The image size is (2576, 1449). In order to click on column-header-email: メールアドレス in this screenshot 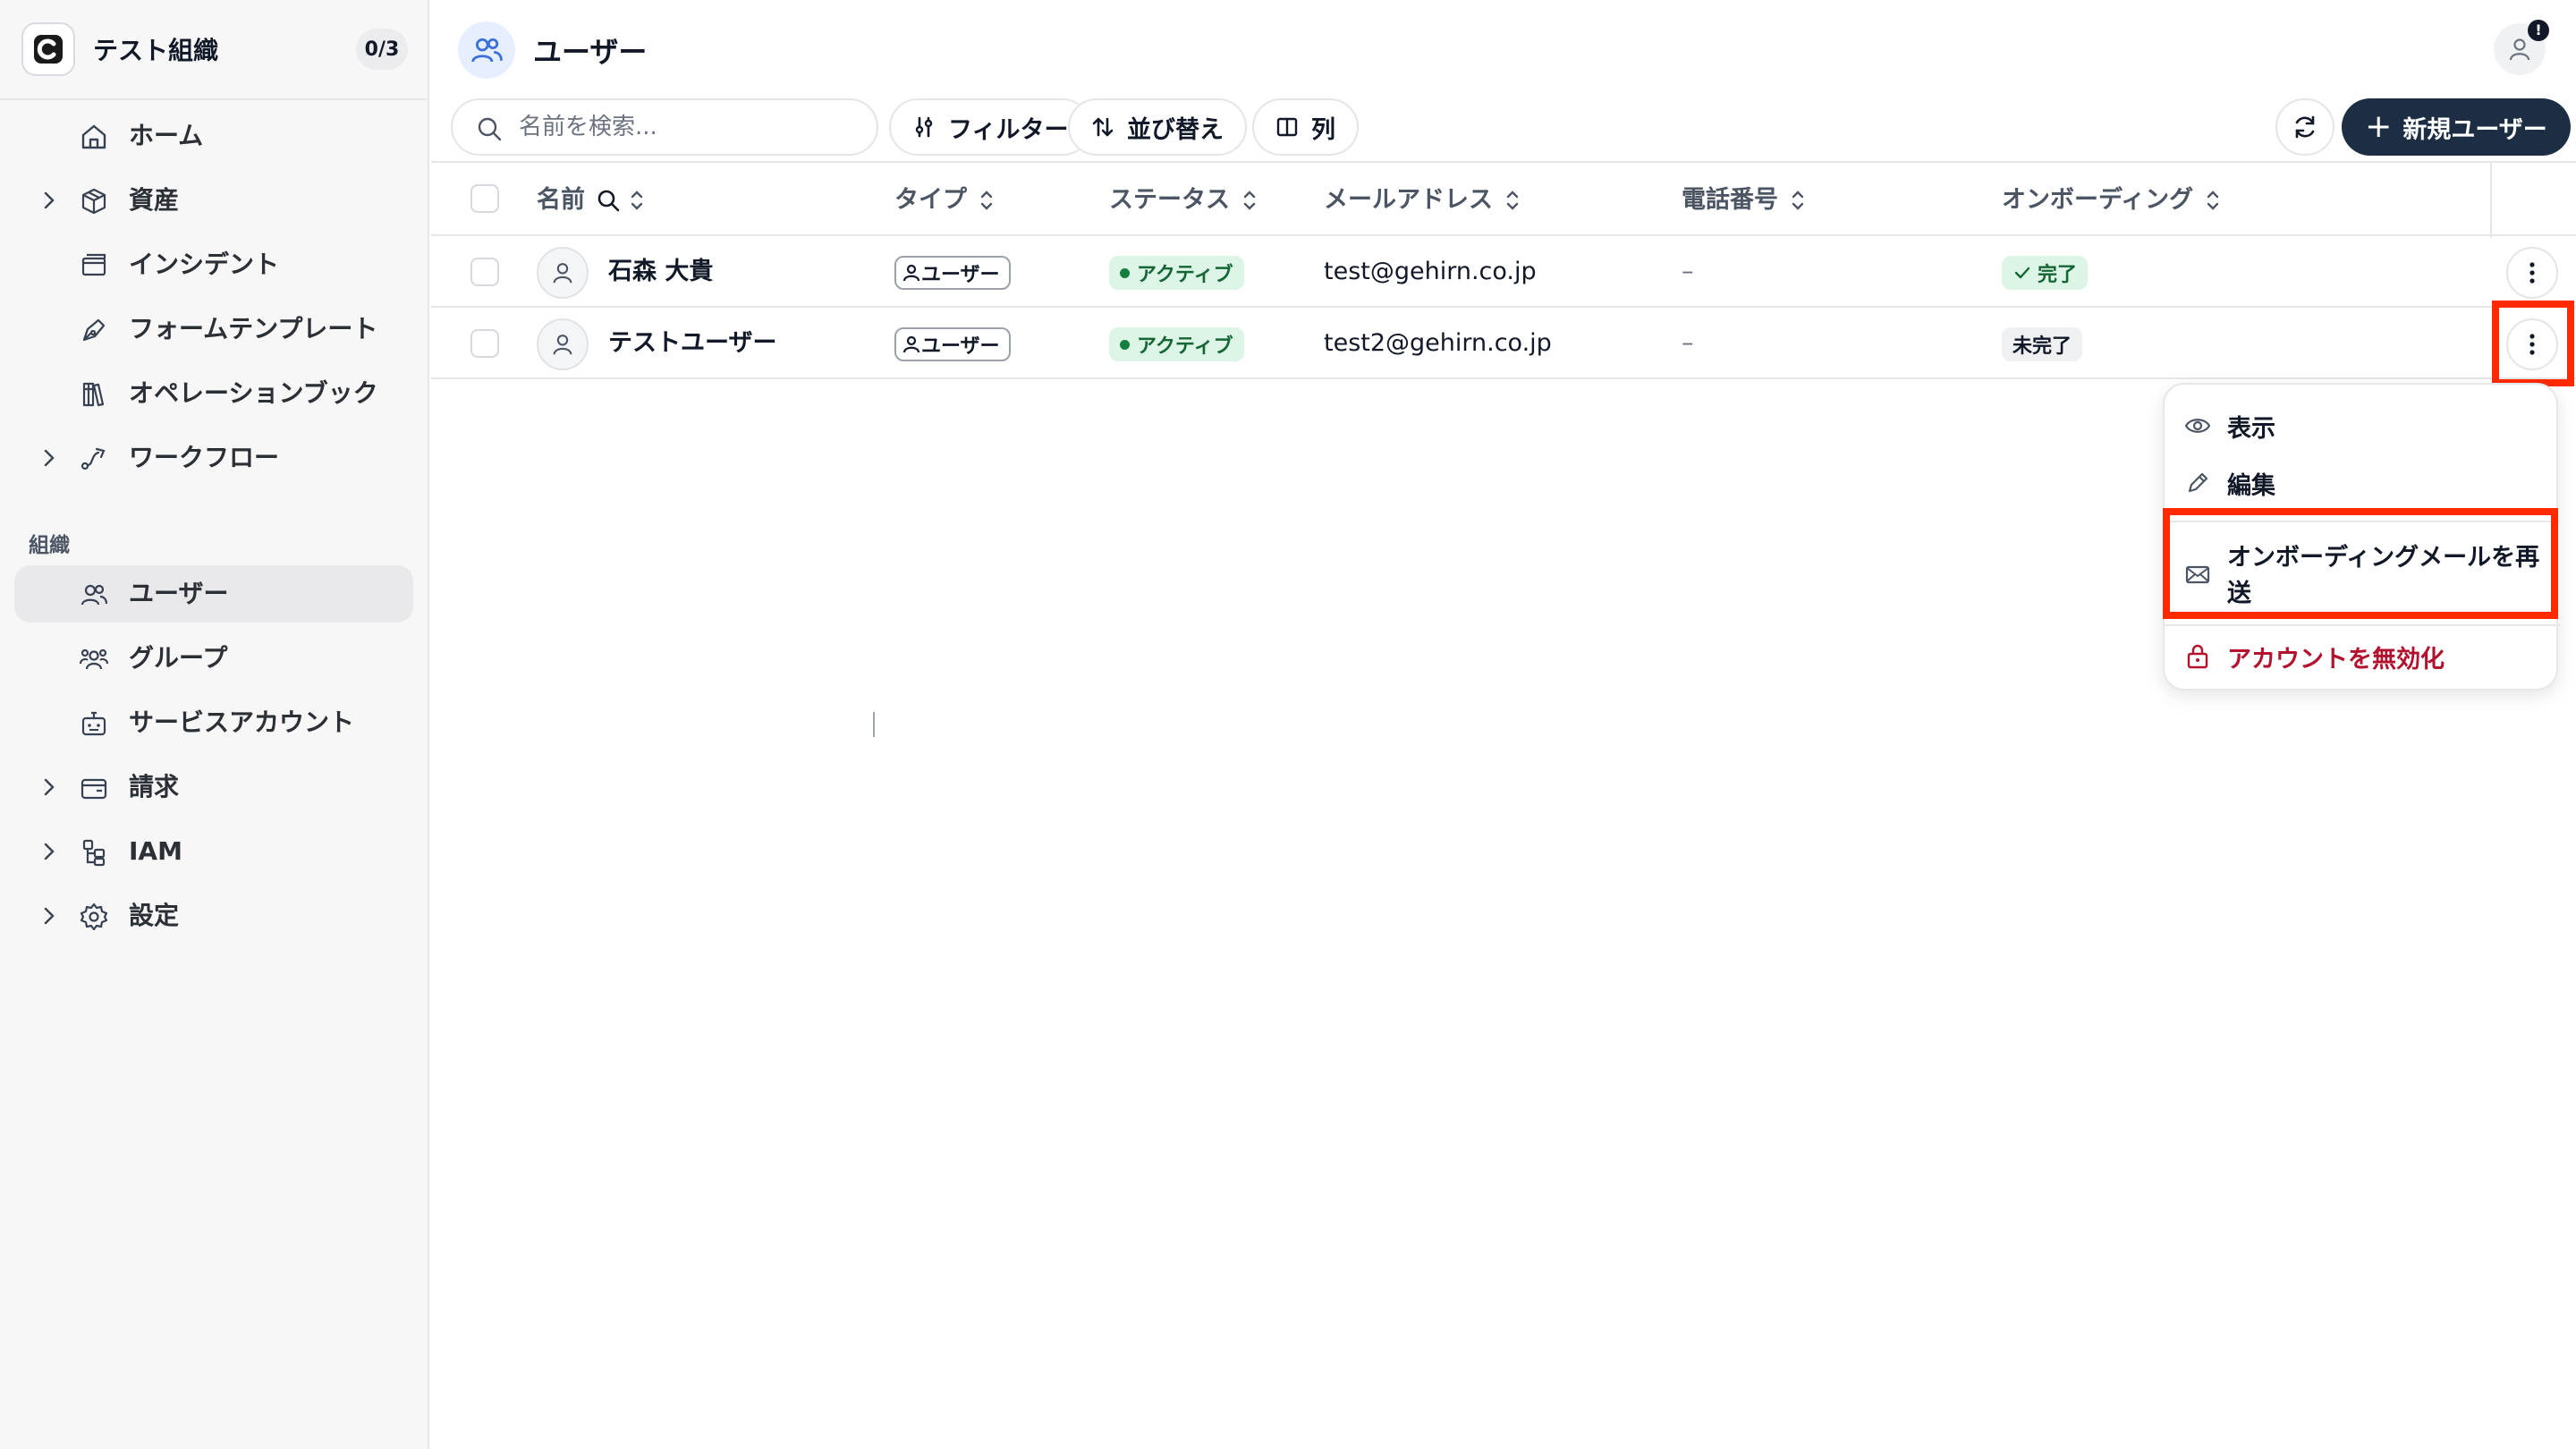, I will do `click(1422, 200)`.